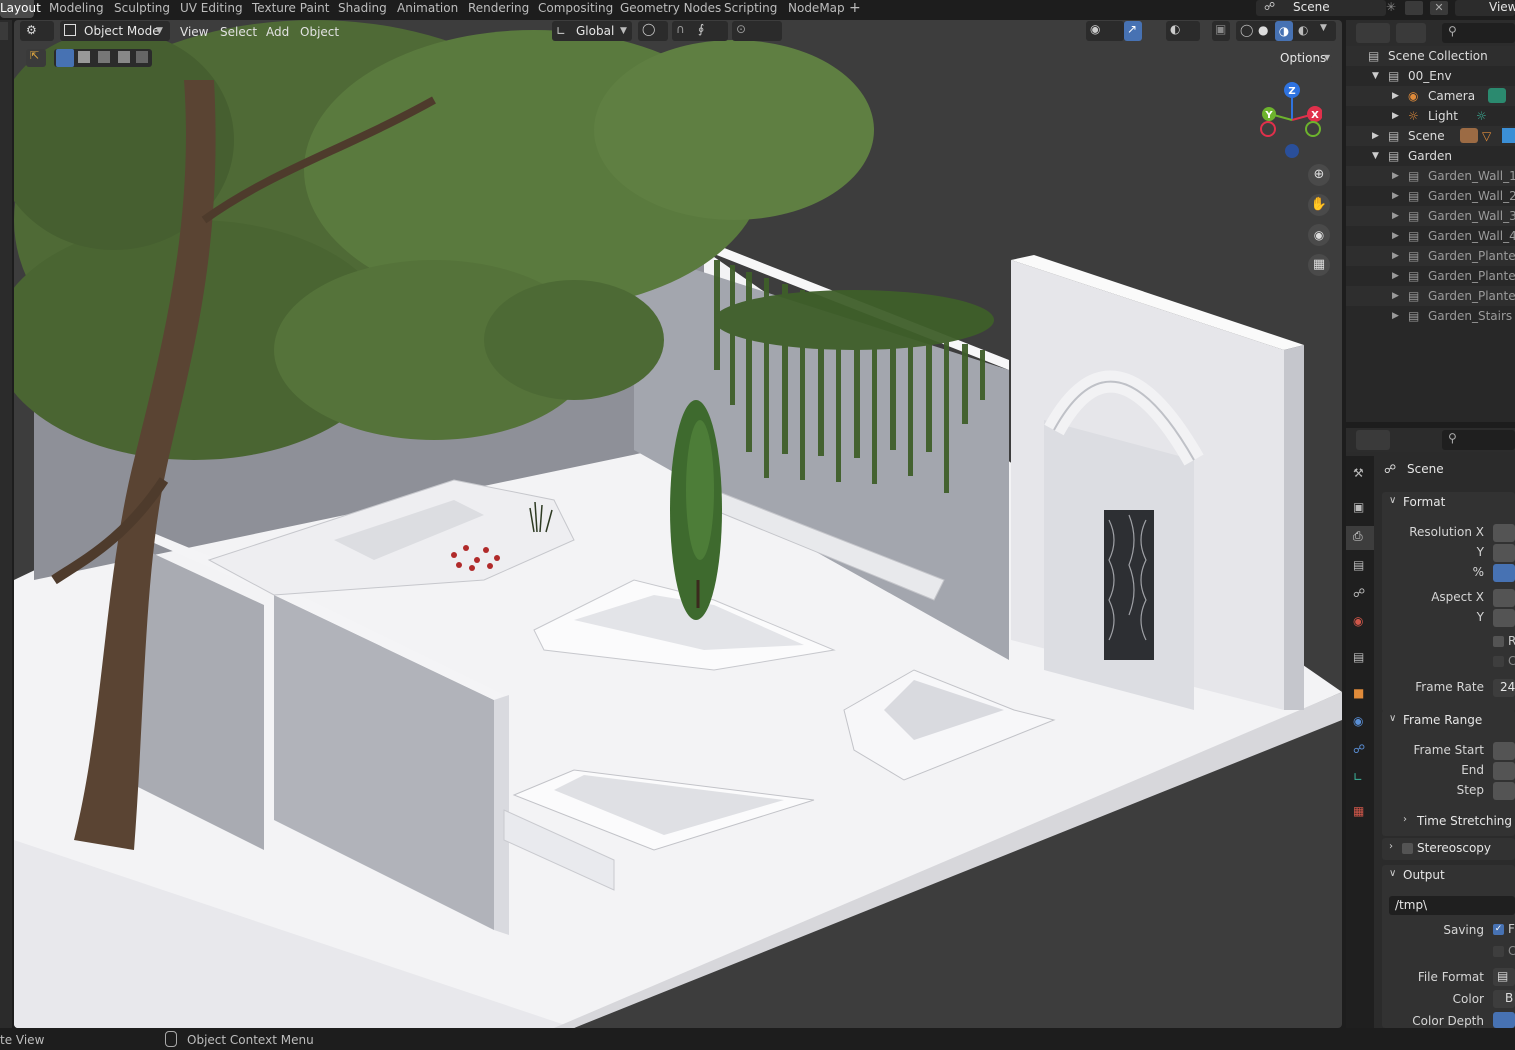 Image resolution: width=1515 pixels, height=1050 pixels. I want to click on tab-sculpting: Sculpting, so click(142, 9).